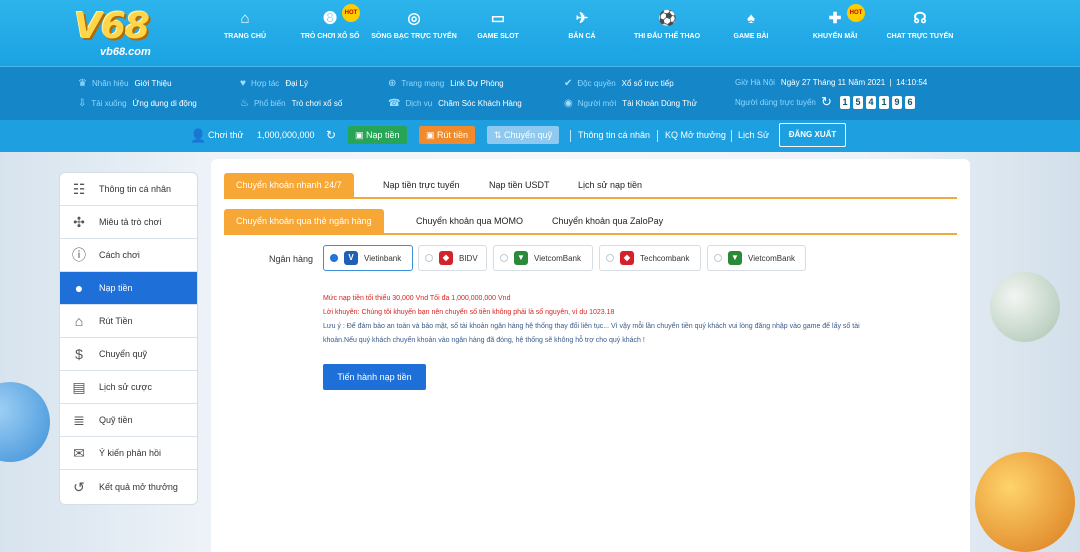  Describe the element at coordinates (128, 288) in the screenshot. I see `sidebar-item-deposit: ● Nạp tiền` at that location.